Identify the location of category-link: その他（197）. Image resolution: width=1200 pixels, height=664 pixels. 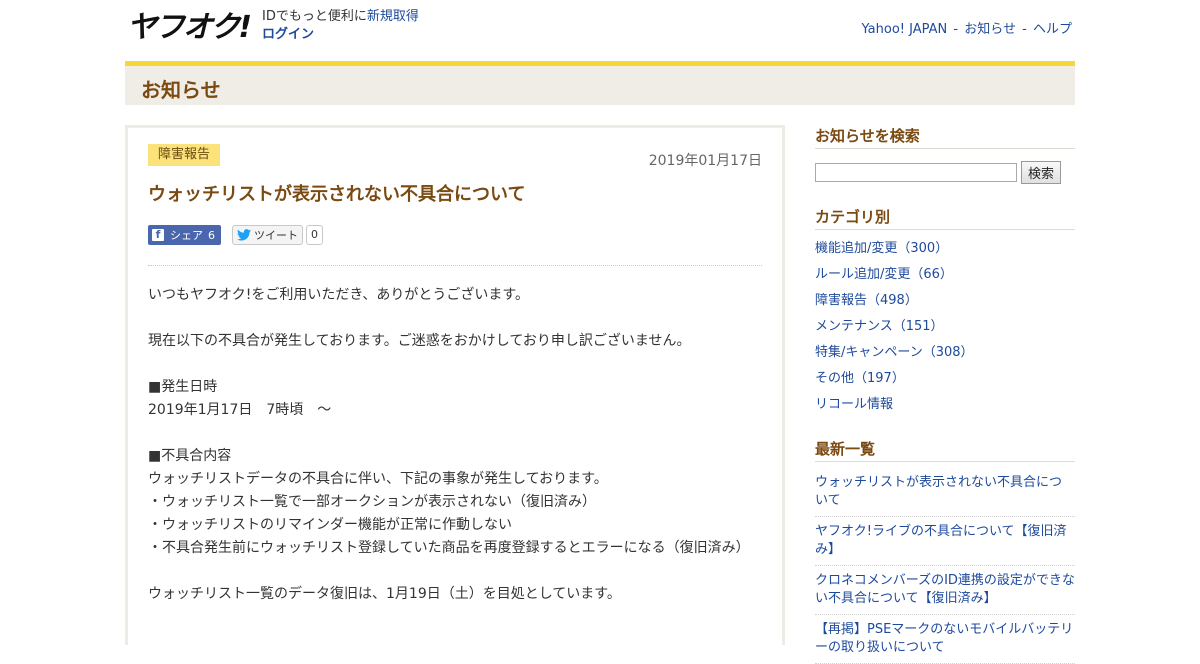
(860, 378).